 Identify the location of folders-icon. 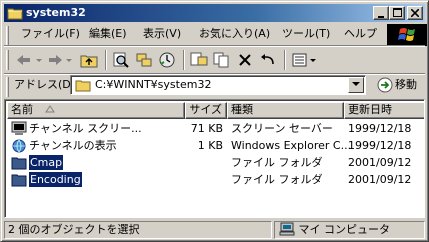
(144, 60).